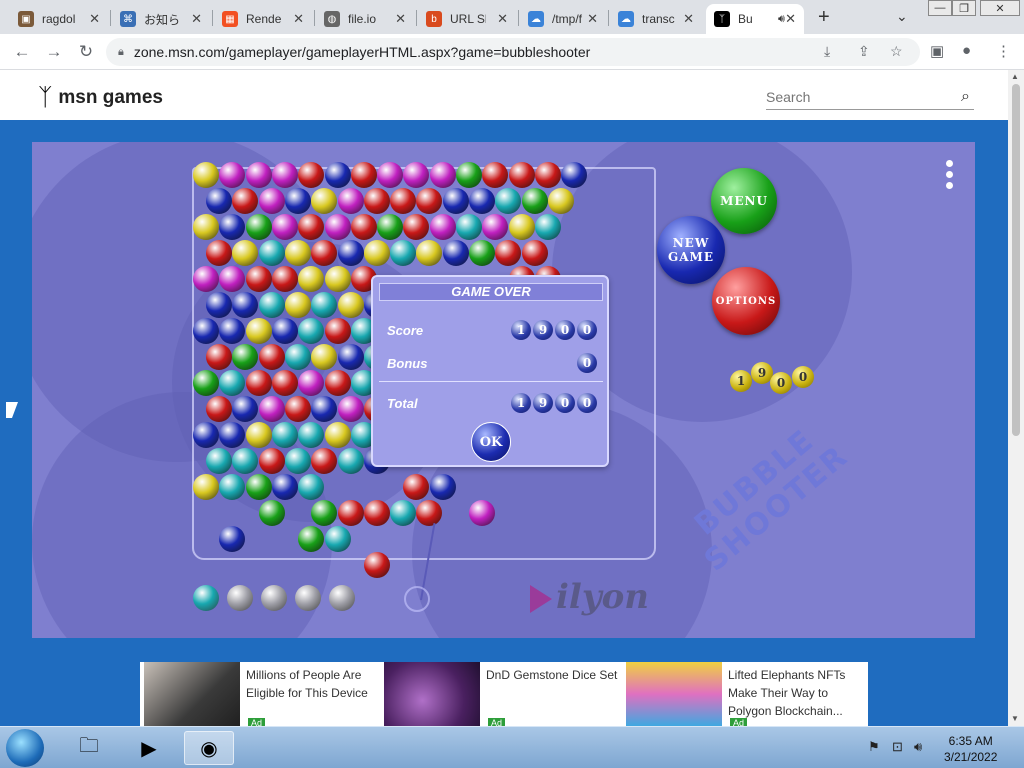 This screenshot has height=768, width=1024. What do you see at coordinates (656, 19) in the screenshot?
I see `browser-tab: ☁ transc ✕` at bounding box center [656, 19].